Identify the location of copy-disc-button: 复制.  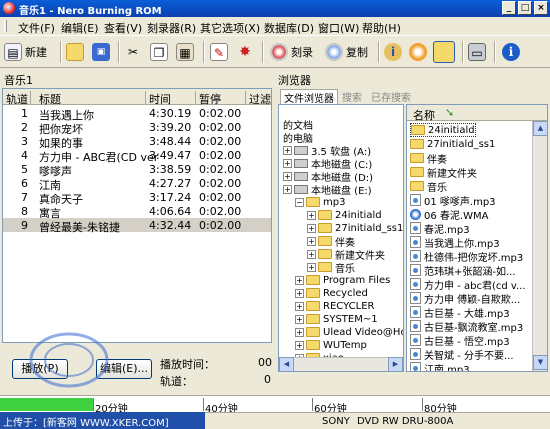
(346, 52).